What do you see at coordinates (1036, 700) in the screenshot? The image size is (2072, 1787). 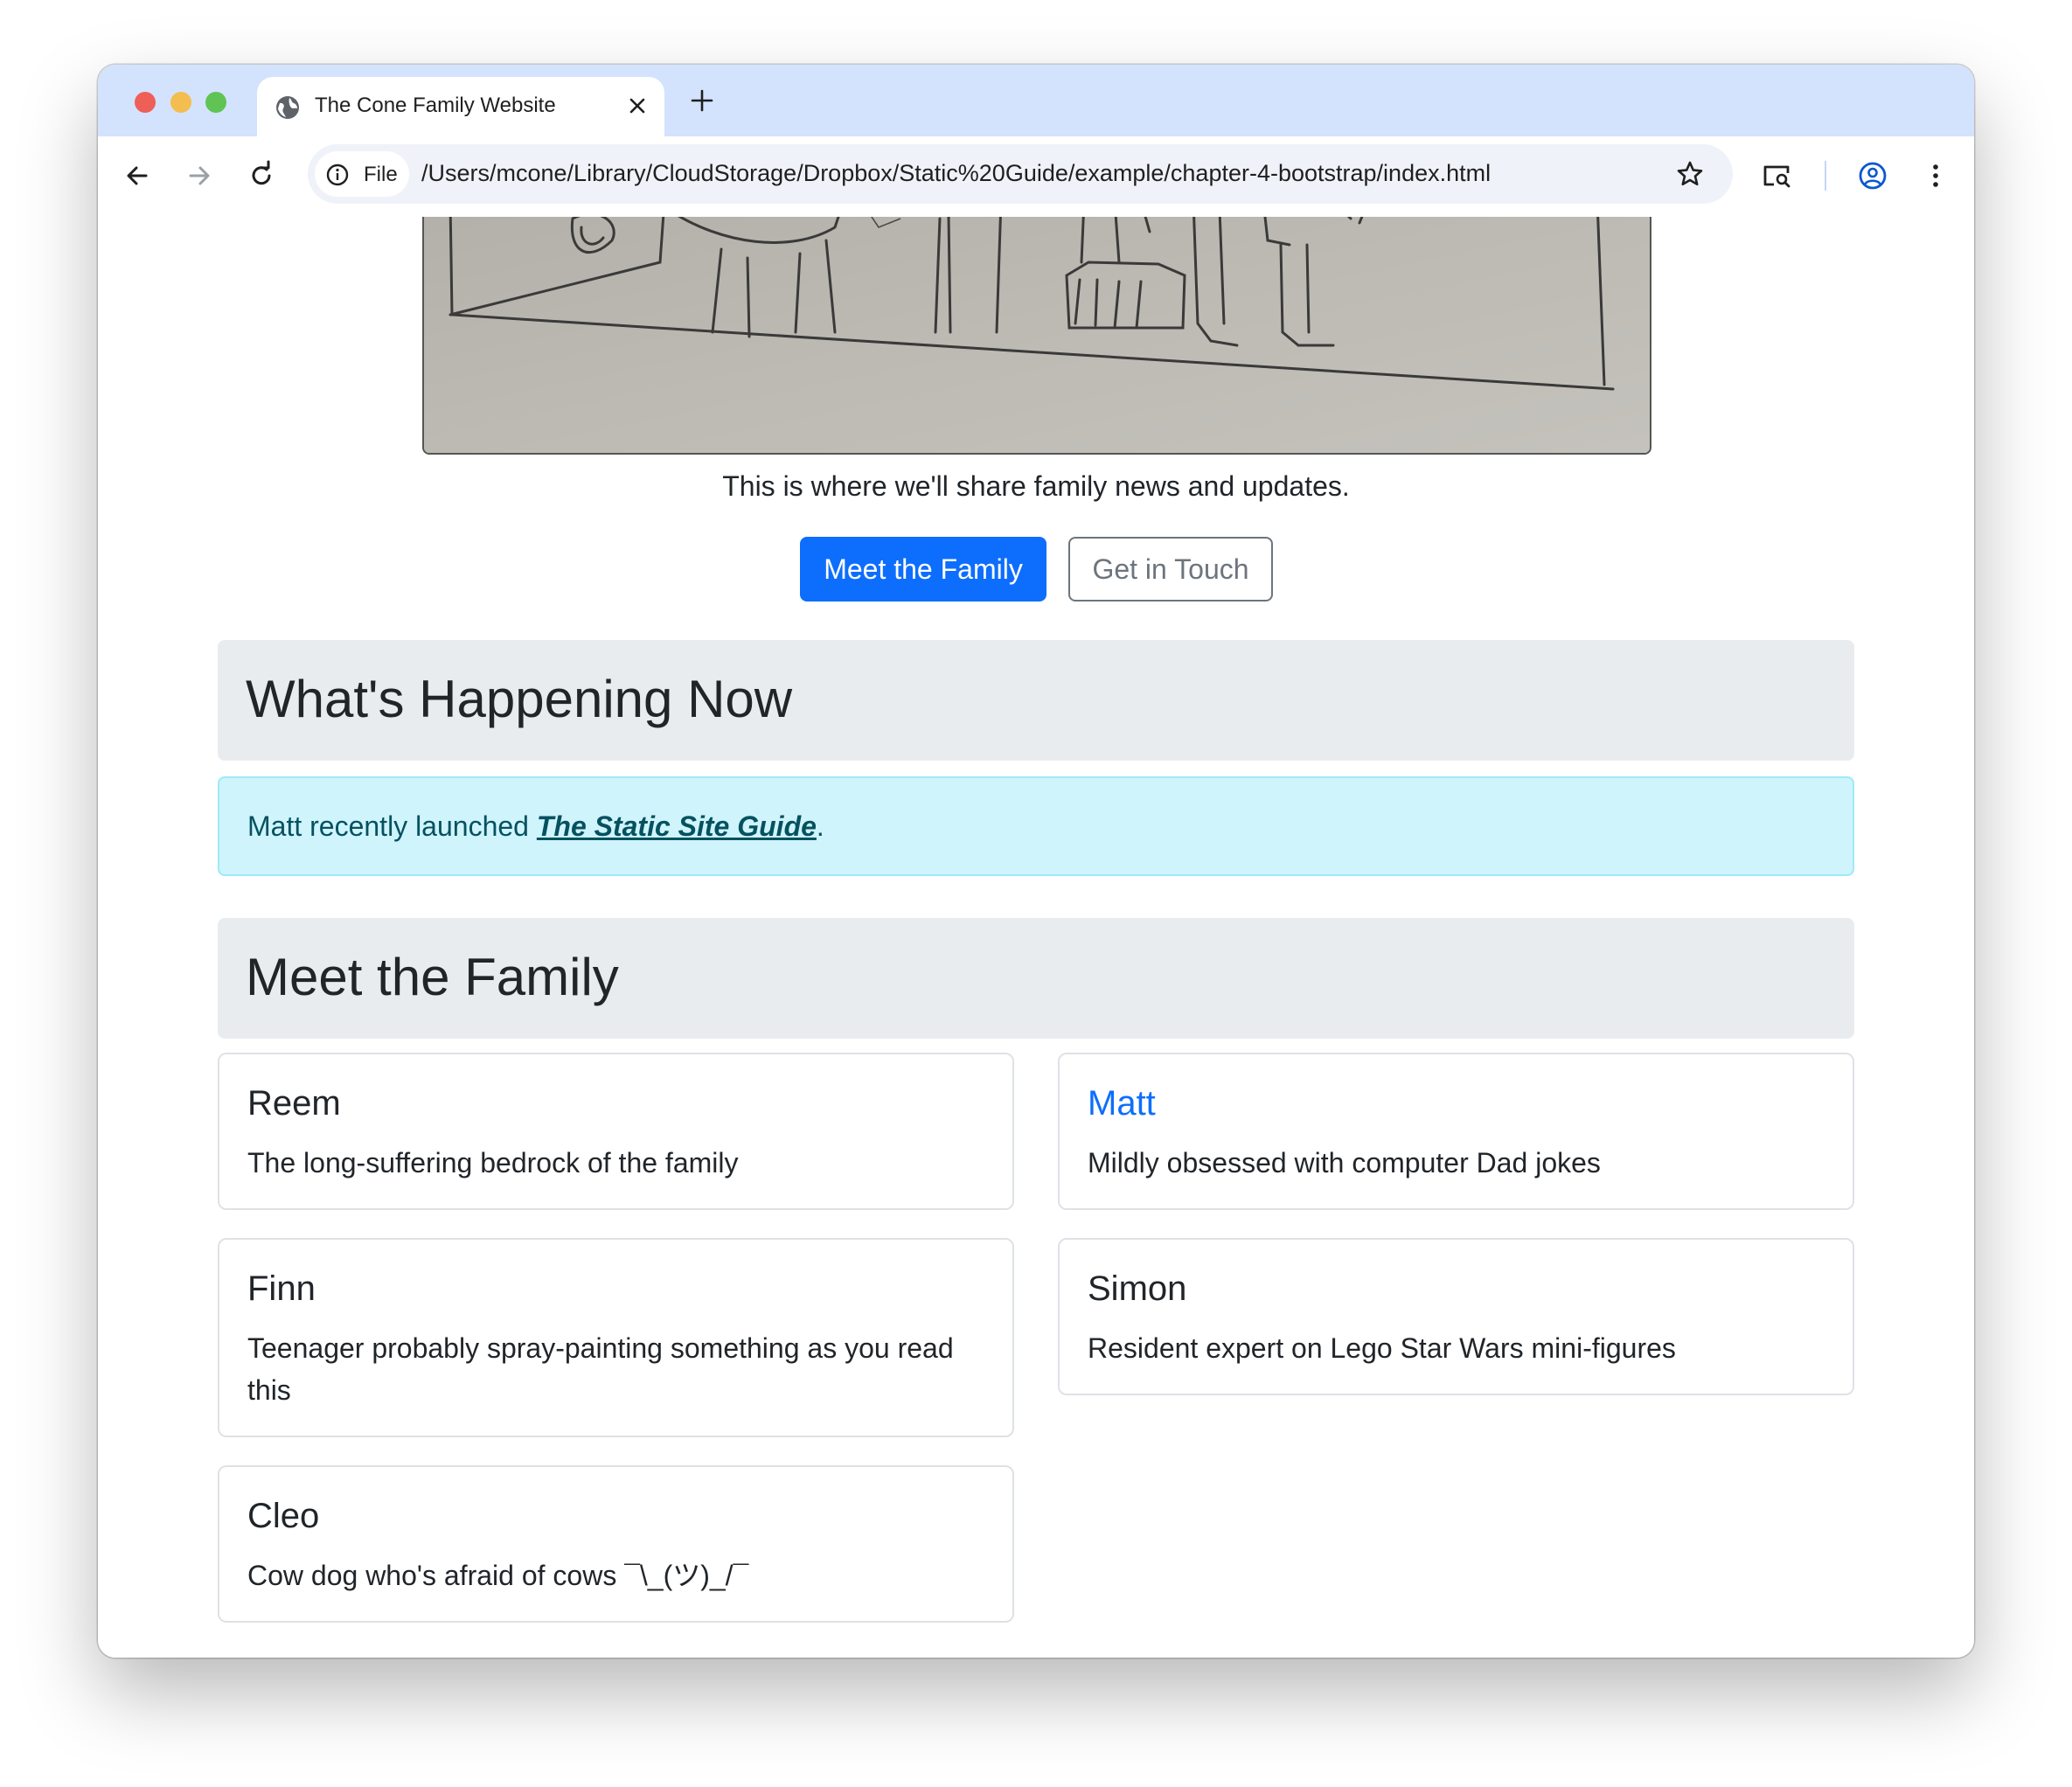 I see `news-section-header: What's Happening Now` at bounding box center [1036, 700].